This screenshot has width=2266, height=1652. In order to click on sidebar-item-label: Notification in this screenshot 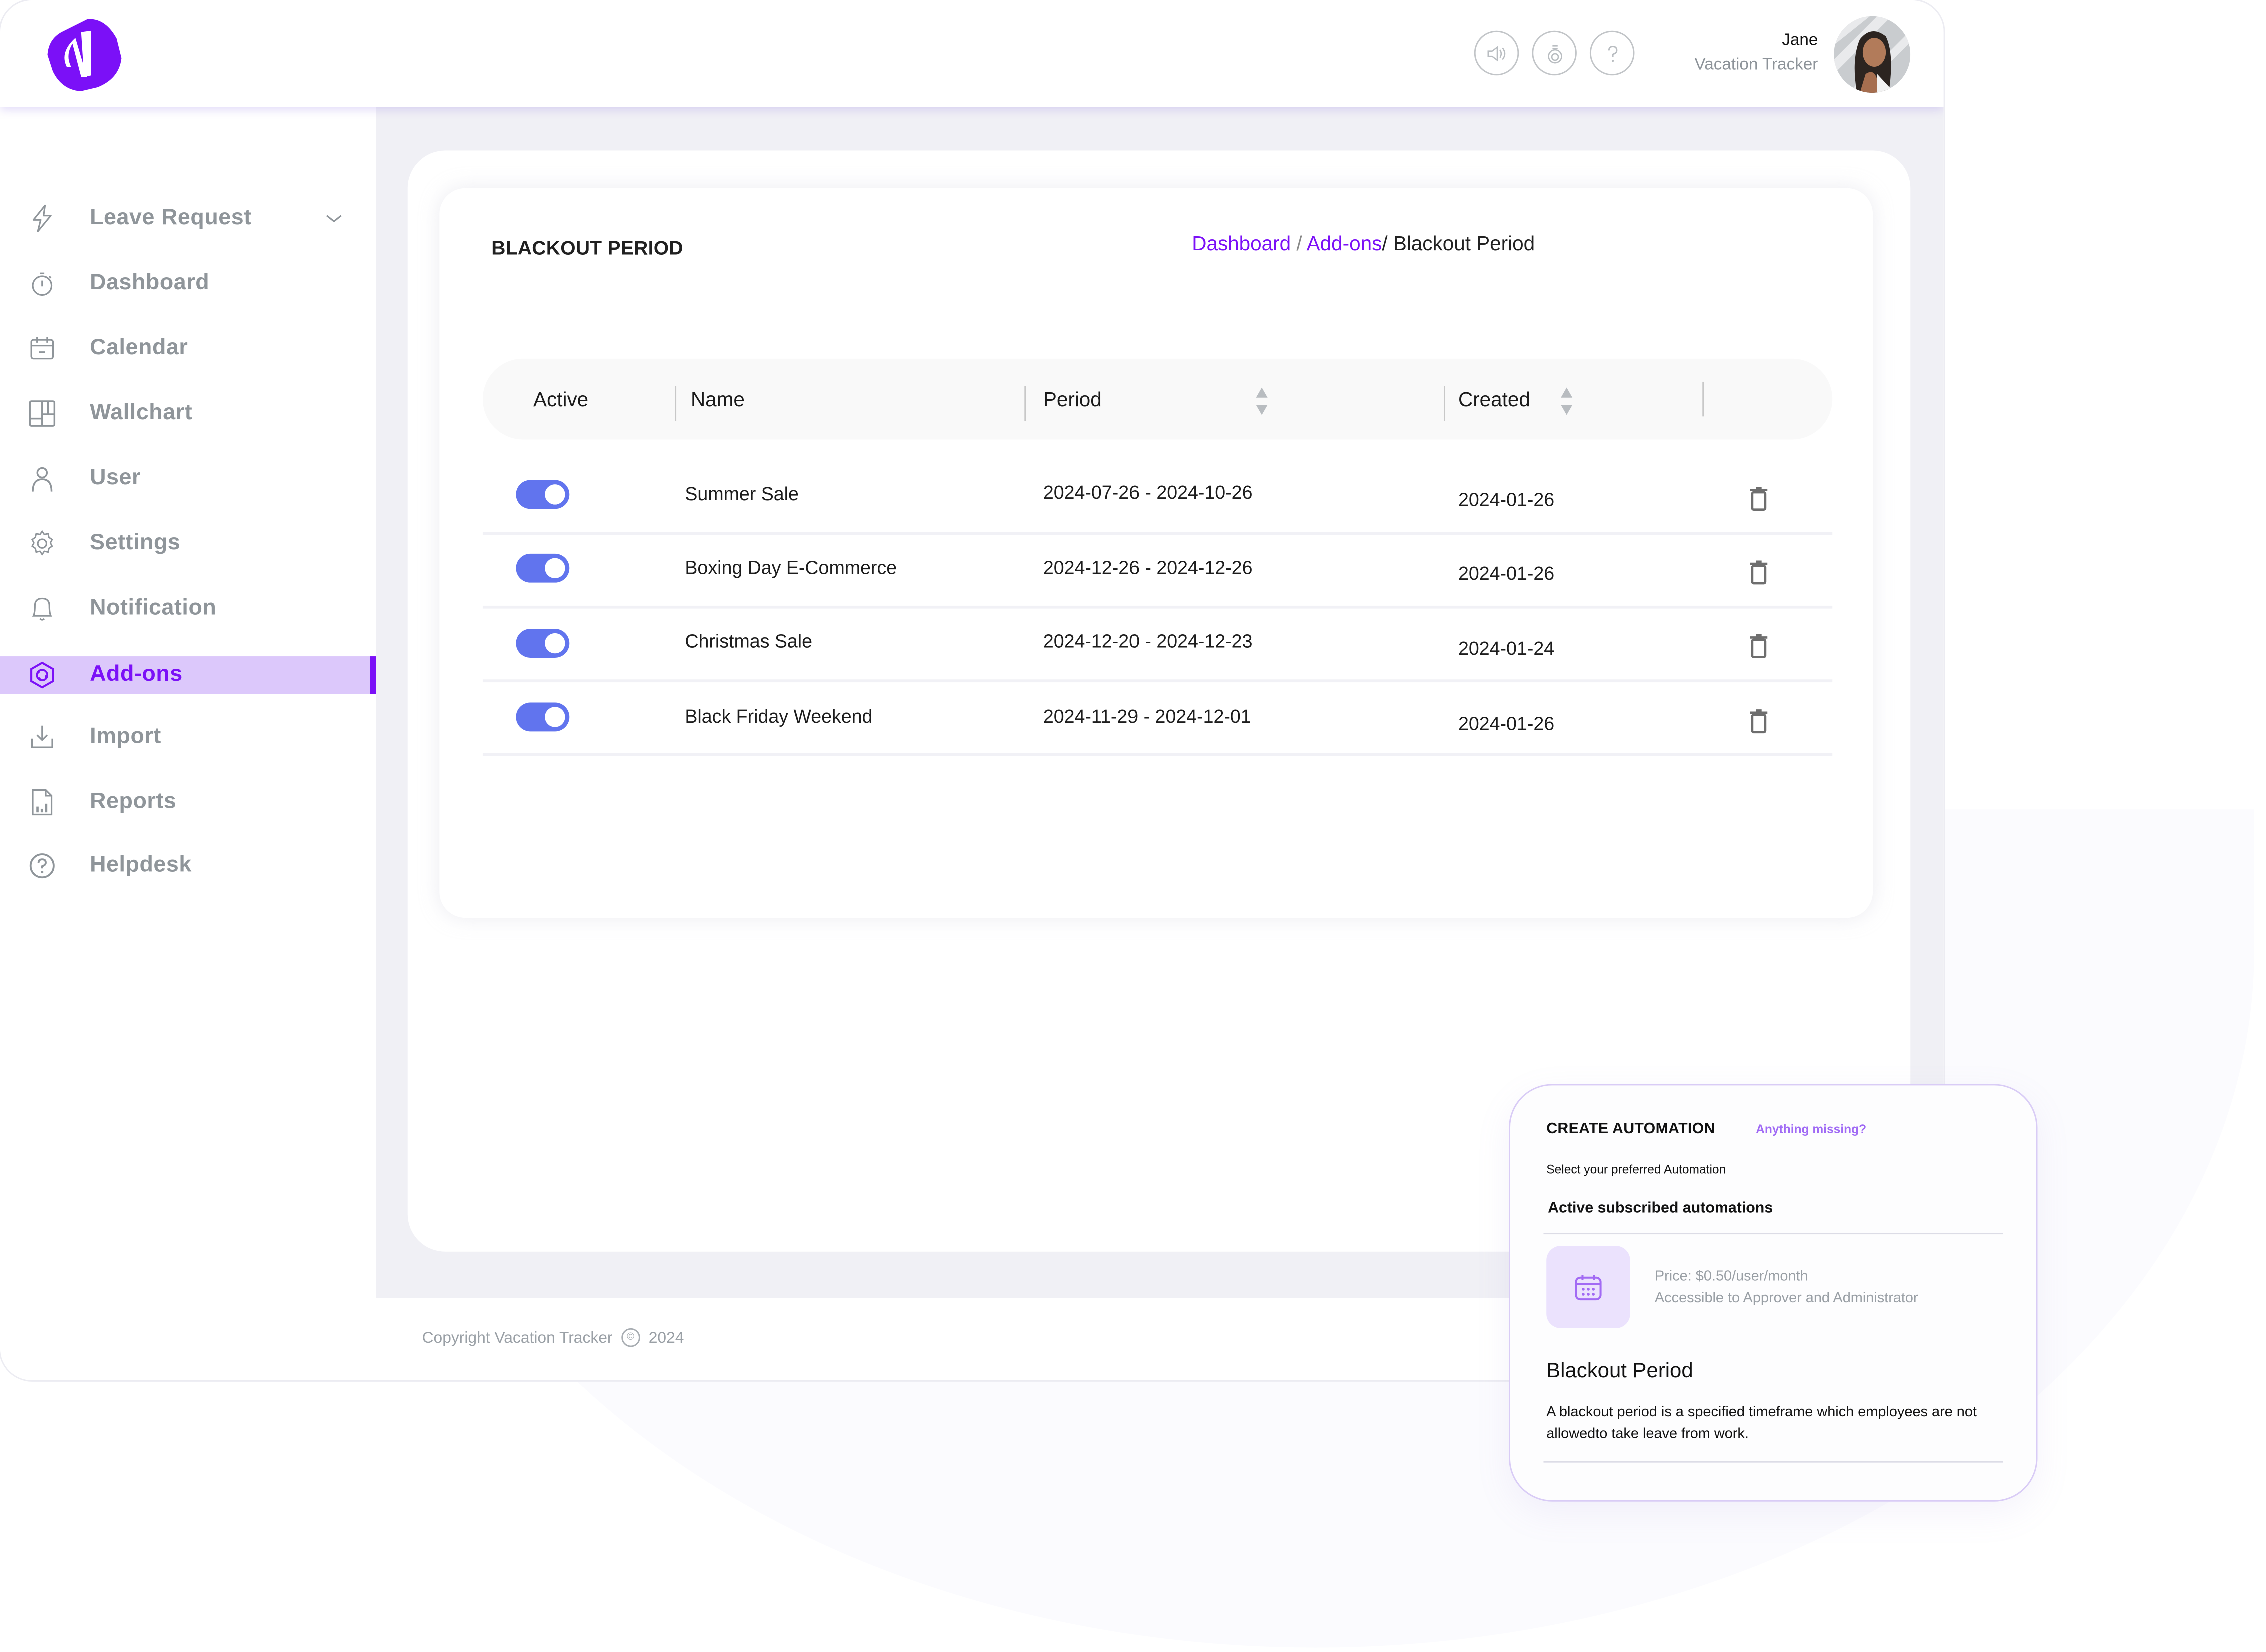, I will do `click(153, 607)`.